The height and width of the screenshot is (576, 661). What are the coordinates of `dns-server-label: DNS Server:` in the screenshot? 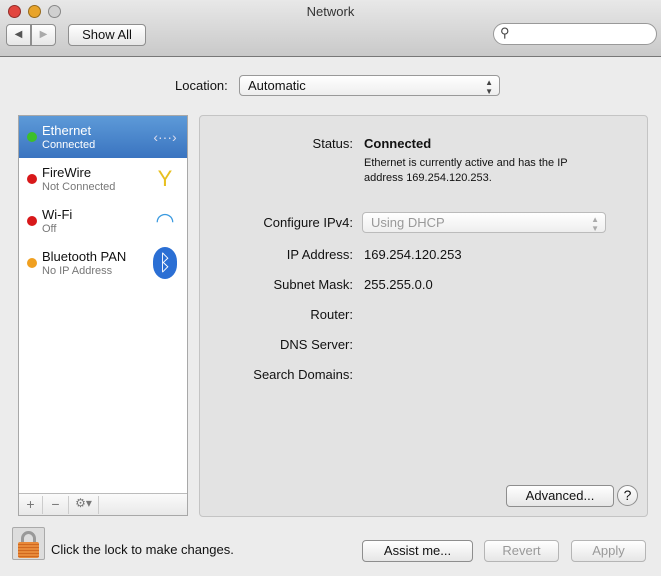 It's located at (316, 344).